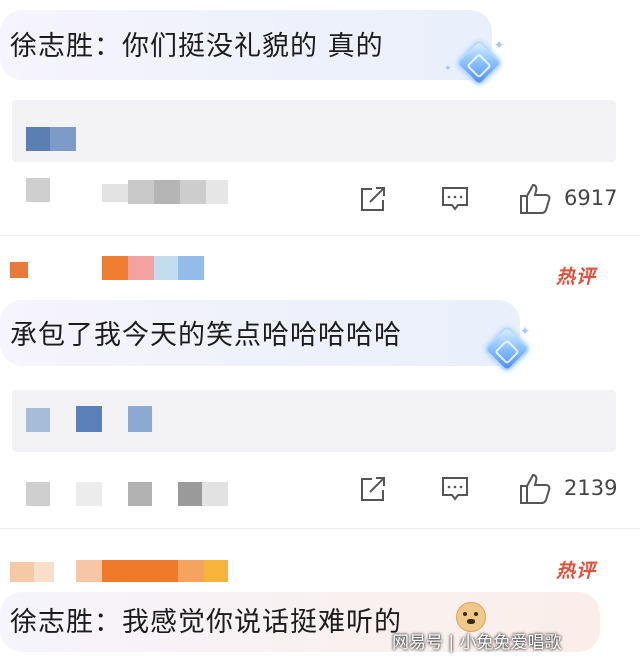 This screenshot has height=665, width=640. Describe the element at coordinates (206, 335) in the screenshot. I see `comment-text-2: 承包了我今天的笑点哈哈哈哈哈` at that location.